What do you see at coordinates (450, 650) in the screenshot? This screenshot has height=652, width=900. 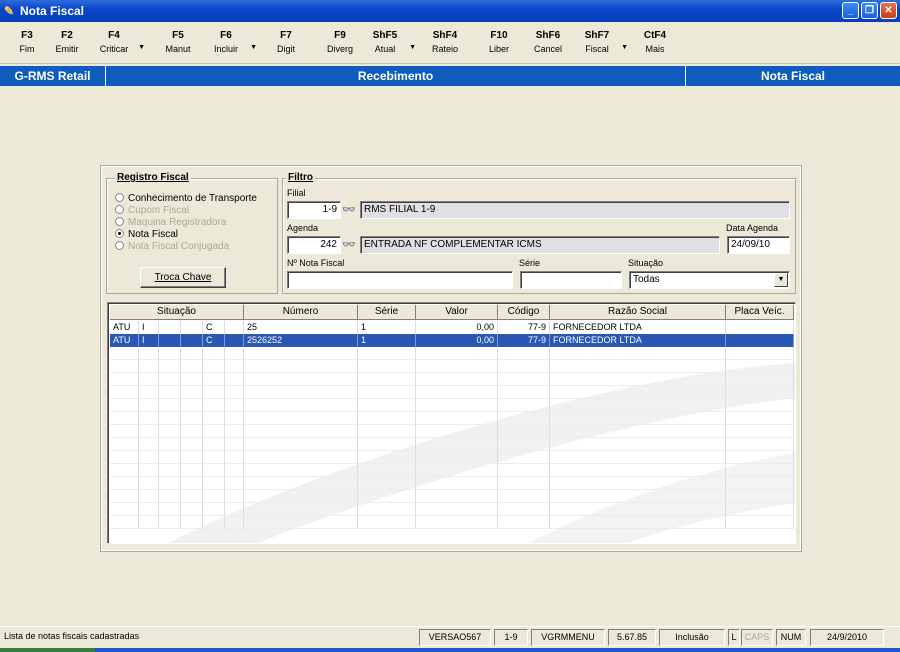 I see `taskbar-strip` at bounding box center [450, 650].